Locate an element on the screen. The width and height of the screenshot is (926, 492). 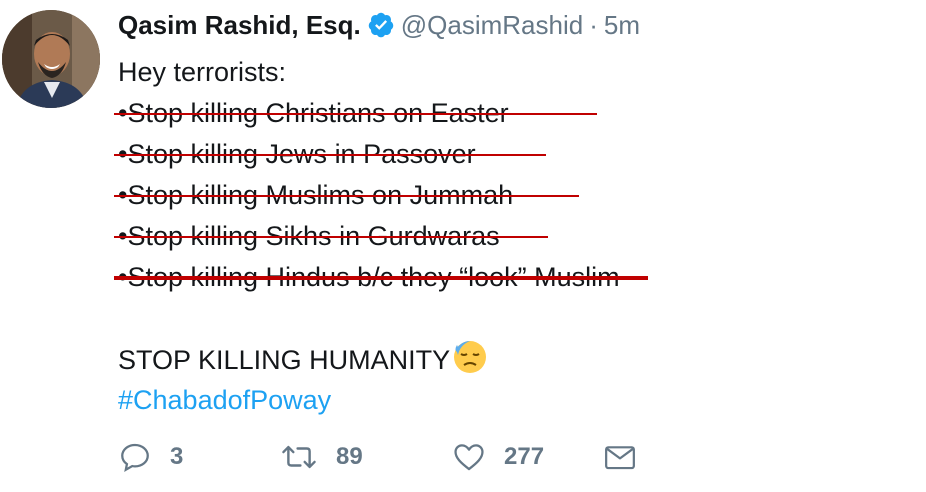
tweet-line: #ChabadofPoway is located at coordinates (369, 400).